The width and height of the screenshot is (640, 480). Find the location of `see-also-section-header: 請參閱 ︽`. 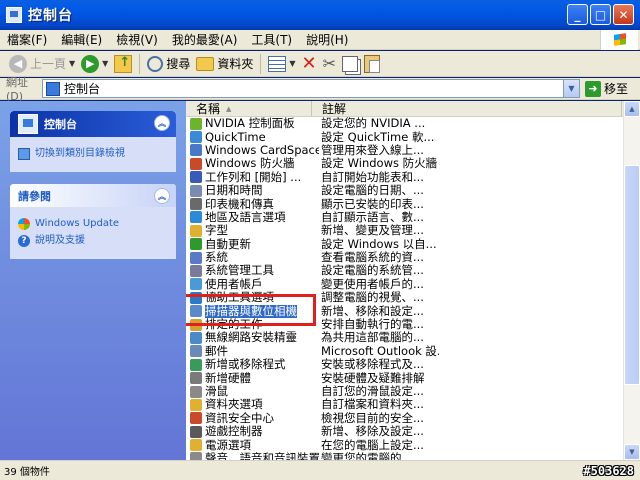

see-also-section-header: 請參閱 ︽ is located at coordinates (93, 195).